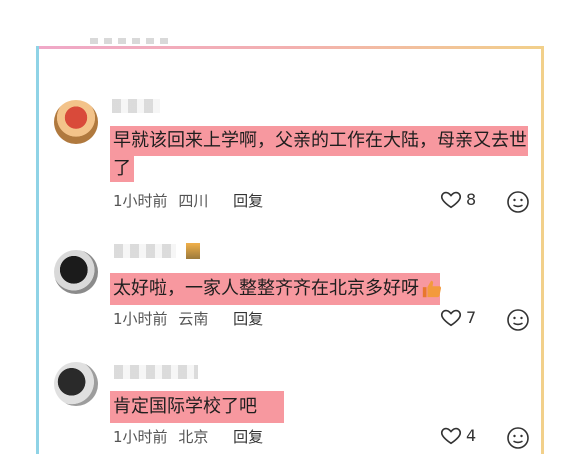 The height and width of the screenshot is (454, 576). What do you see at coordinates (320, 140) in the screenshot?
I see `comment-text: 早就该回来上学啊，父亲的工作在大陆，母亲又去世` at bounding box center [320, 140].